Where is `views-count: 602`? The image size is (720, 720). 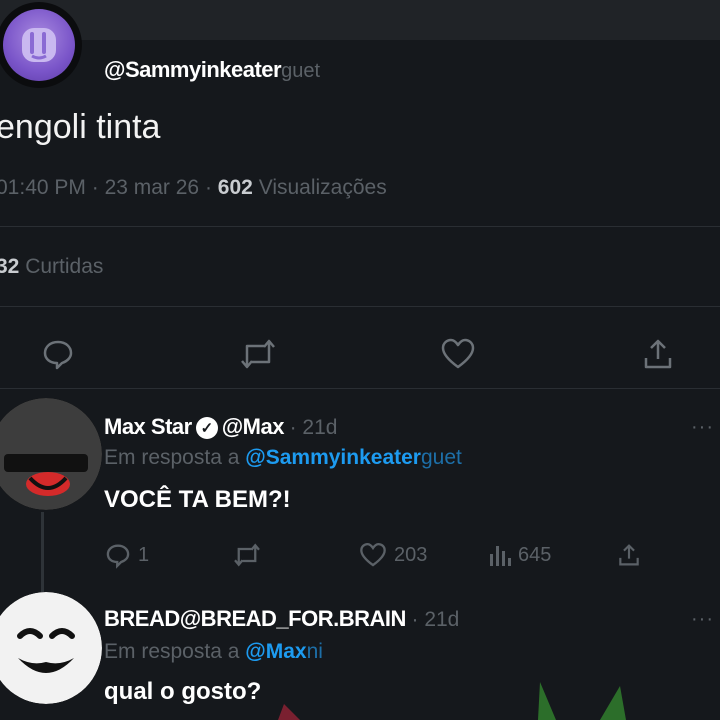 views-count: 602 is located at coordinates (235, 187).